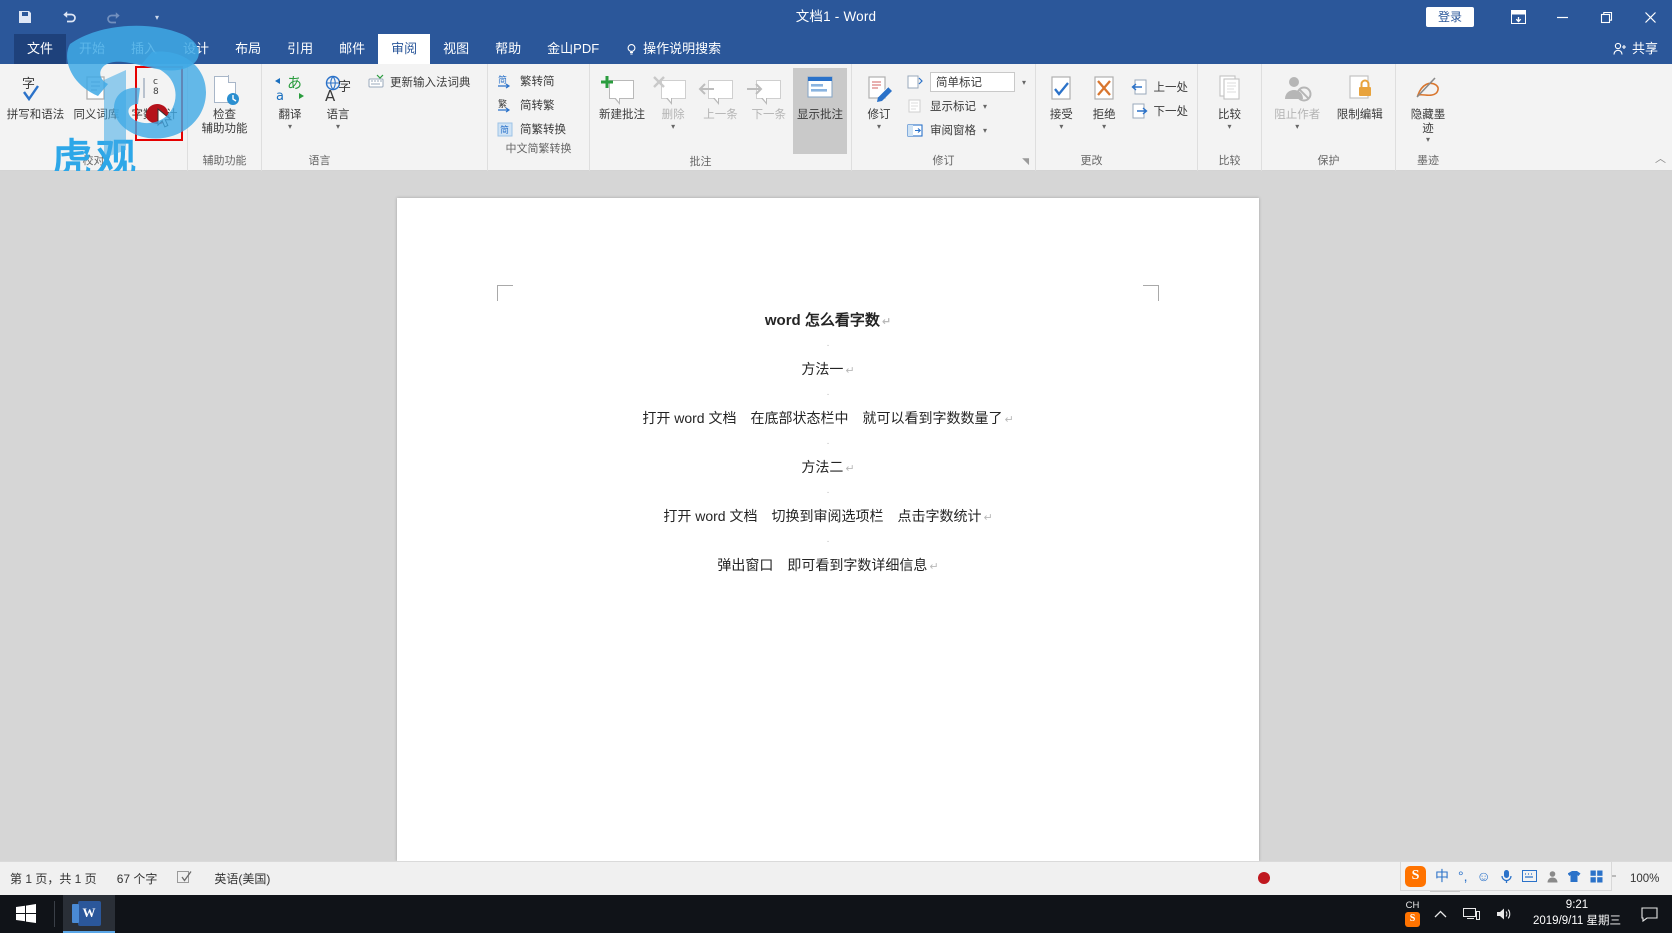  I want to click on block-authors-button: 阻止作者 ▾, so click(1297, 99).